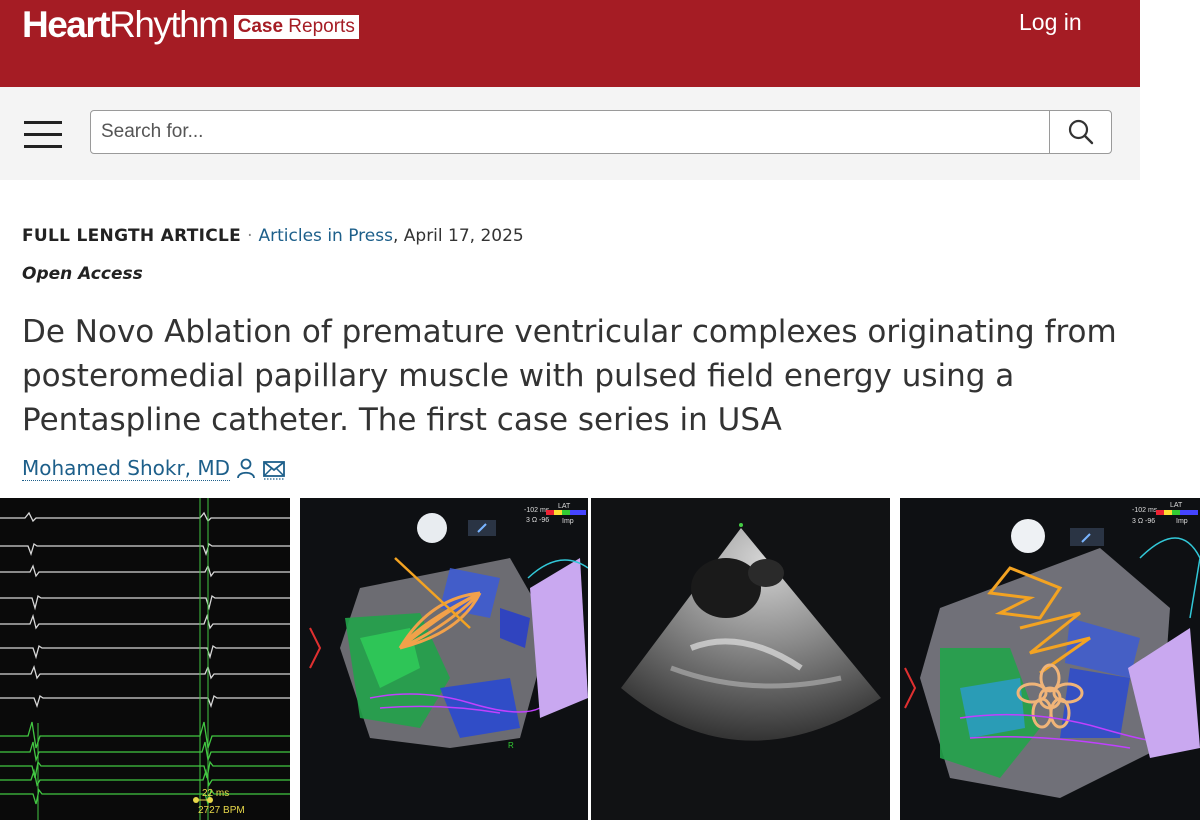  I want to click on open-access-label: Open Access, so click(82, 274).